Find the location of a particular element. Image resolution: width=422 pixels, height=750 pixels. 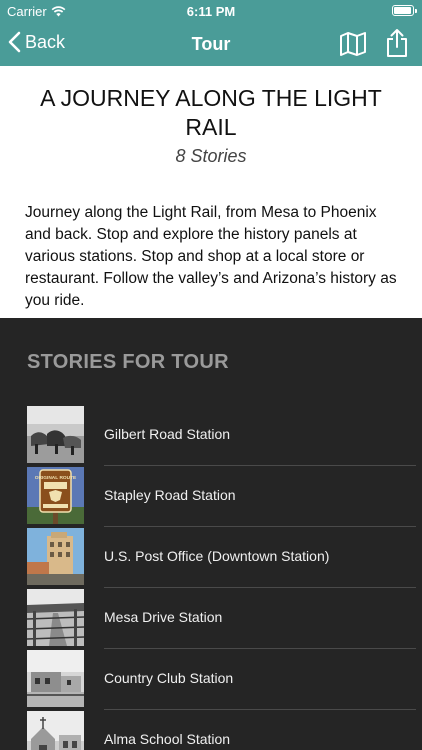

status-time: 6:11 PM is located at coordinates (211, 11).